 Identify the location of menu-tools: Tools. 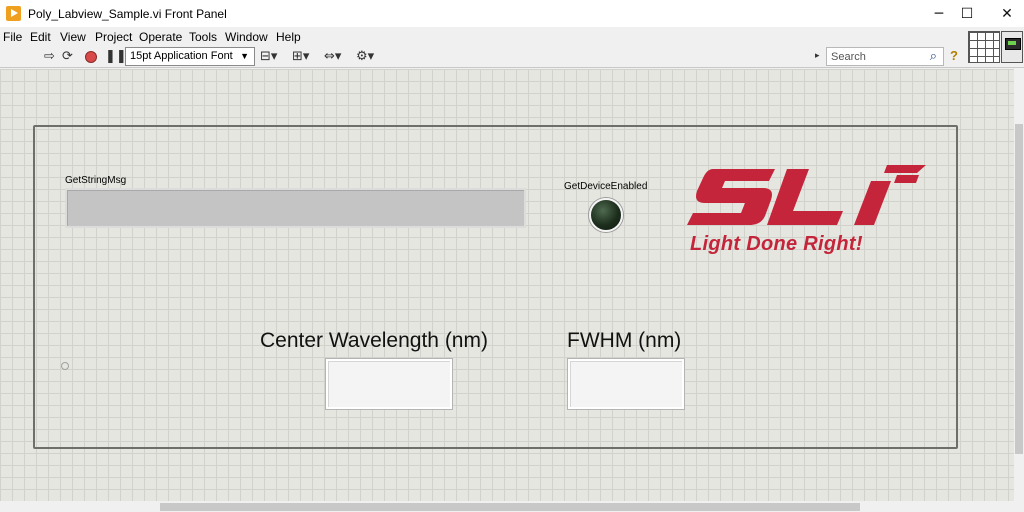
(203, 37).